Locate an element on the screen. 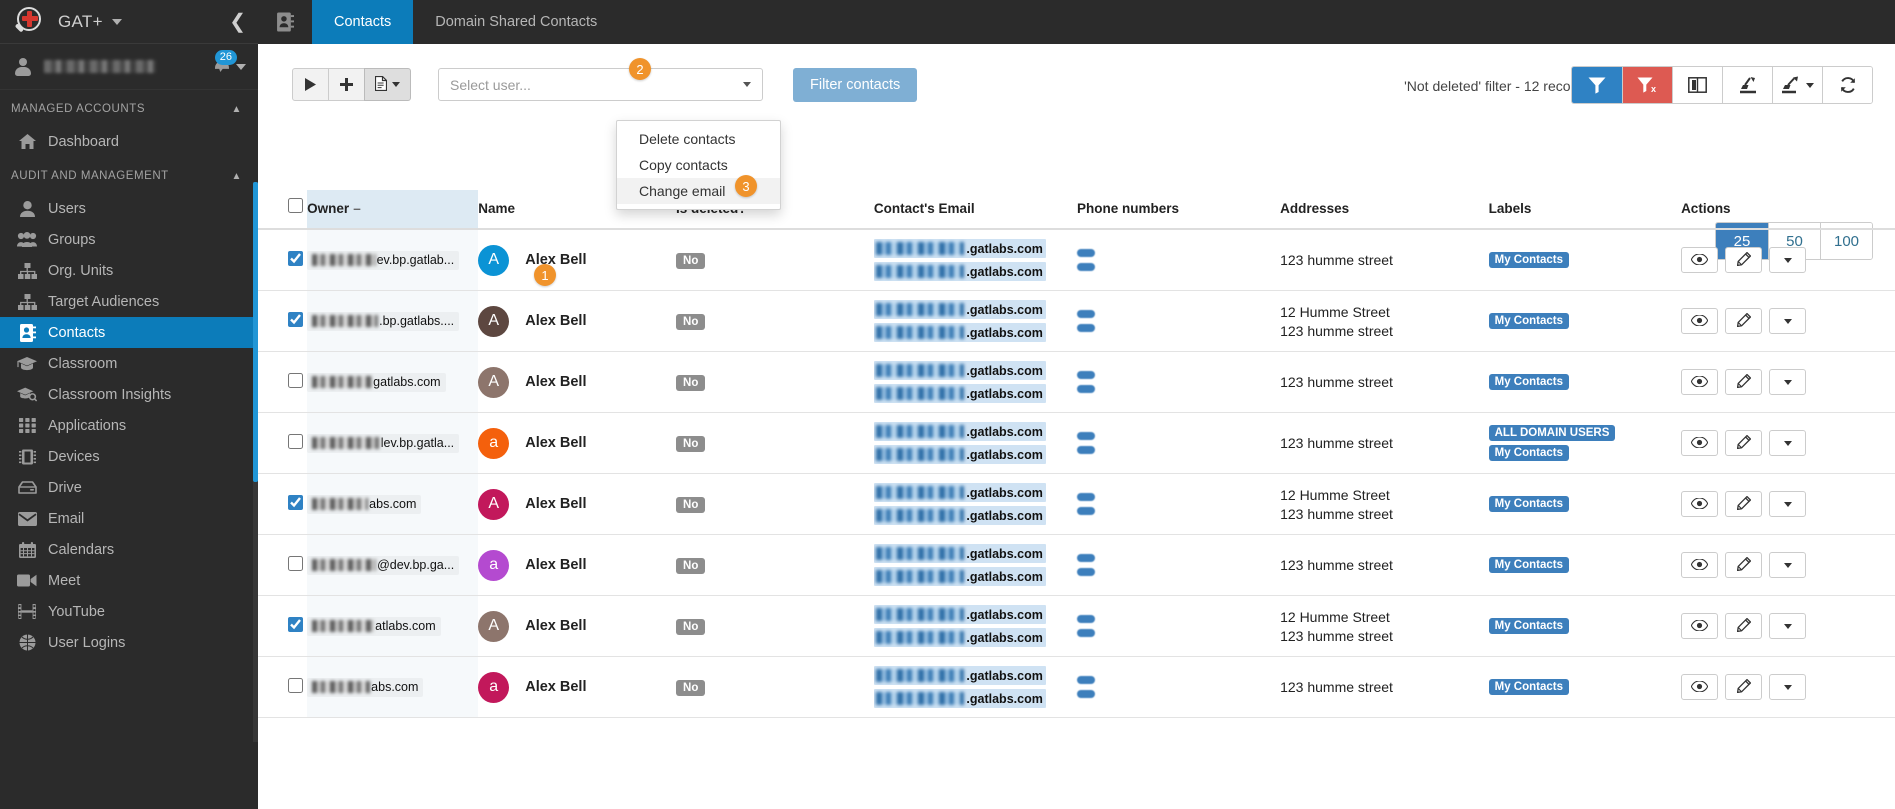  sidebar-item-org-units: Org. Units is located at coordinates (129, 270).